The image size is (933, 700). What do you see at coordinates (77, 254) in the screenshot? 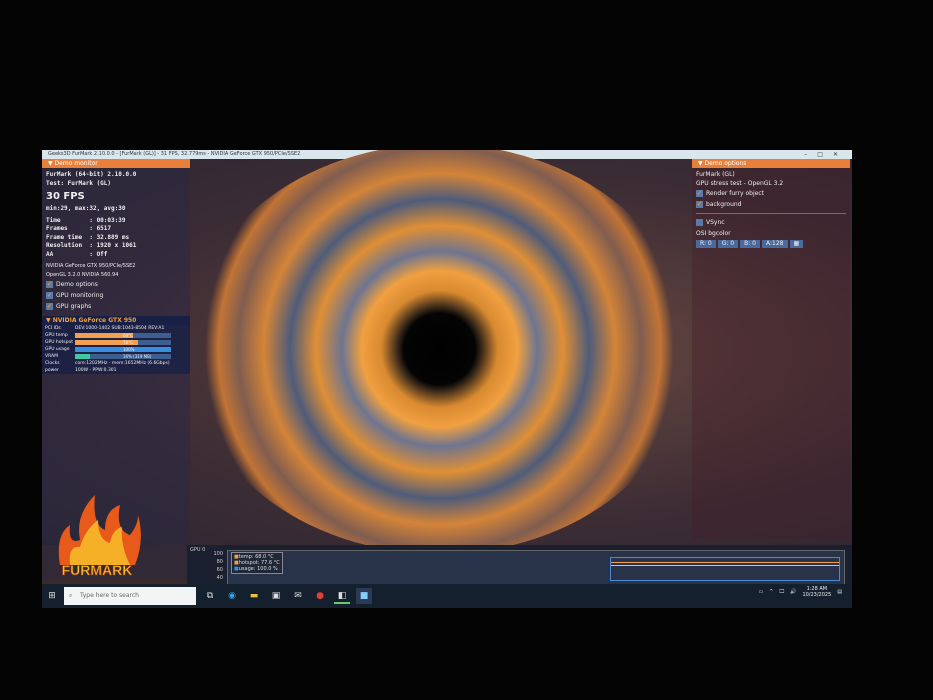
I see `stat-aa: AA : Off` at bounding box center [77, 254].